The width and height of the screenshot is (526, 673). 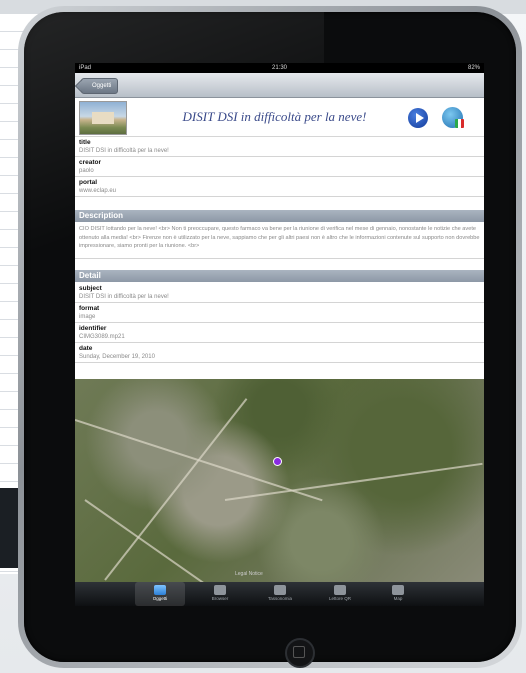 I want to click on map-legal-notice: Legal Notice, so click(x=249, y=574).